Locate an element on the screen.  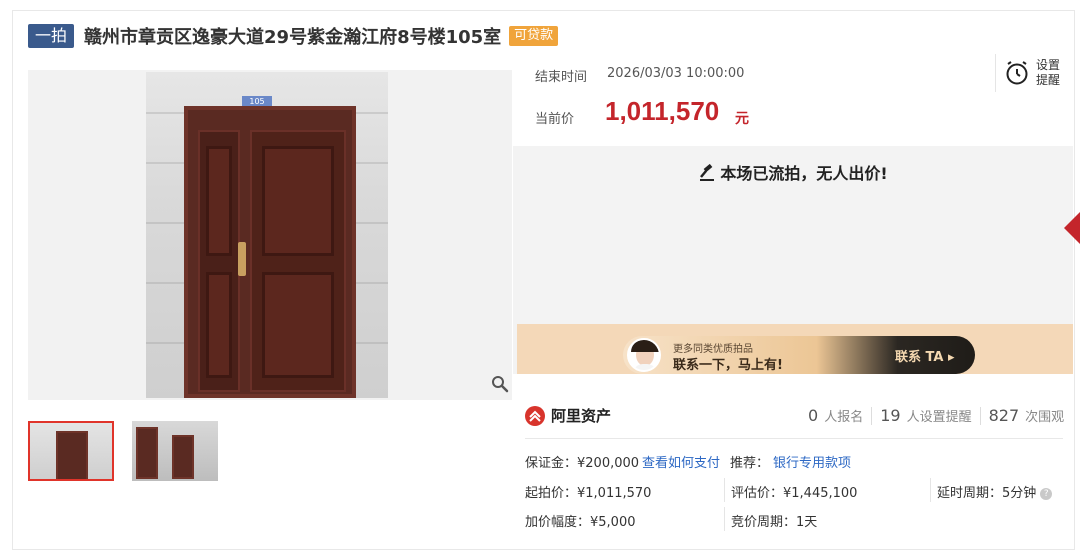
price-unit: 元 is located at coordinates (742, 119).